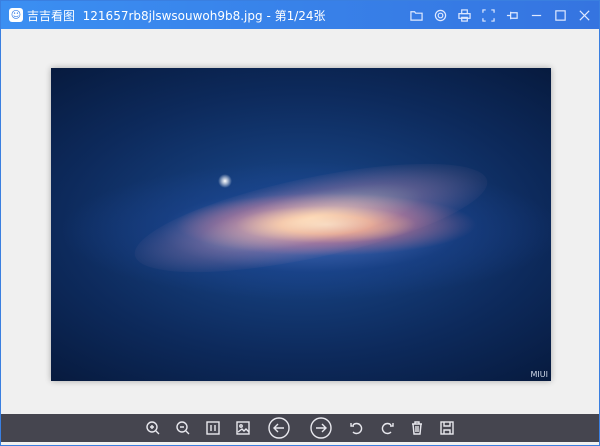 The width and height of the screenshot is (600, 446). I want to click on minimize-icon, so click(536, 15).